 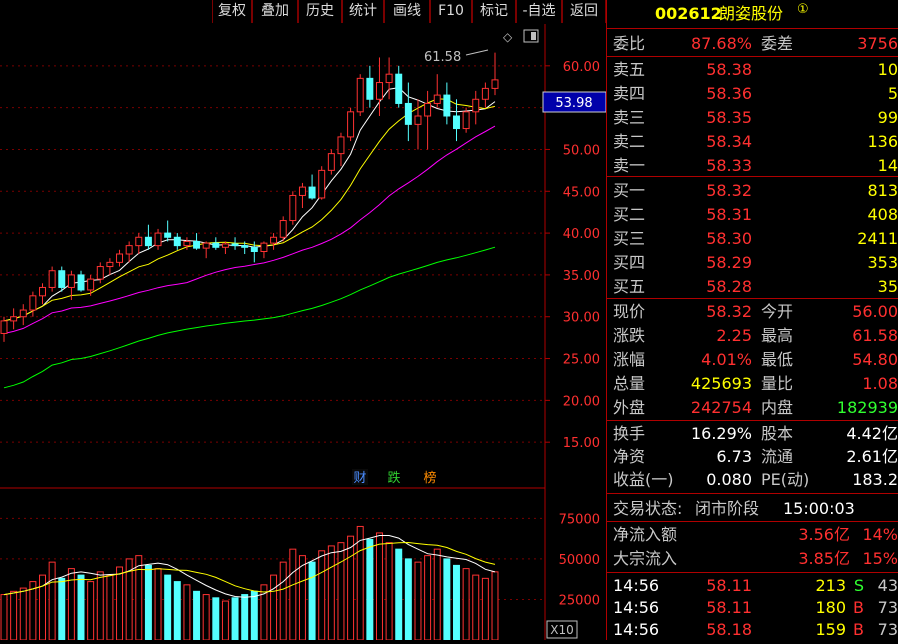 What do you see at coordinates (359, 478) in the screenshot?
I see `tag-finance: 财` at bounding box center [359, 478].